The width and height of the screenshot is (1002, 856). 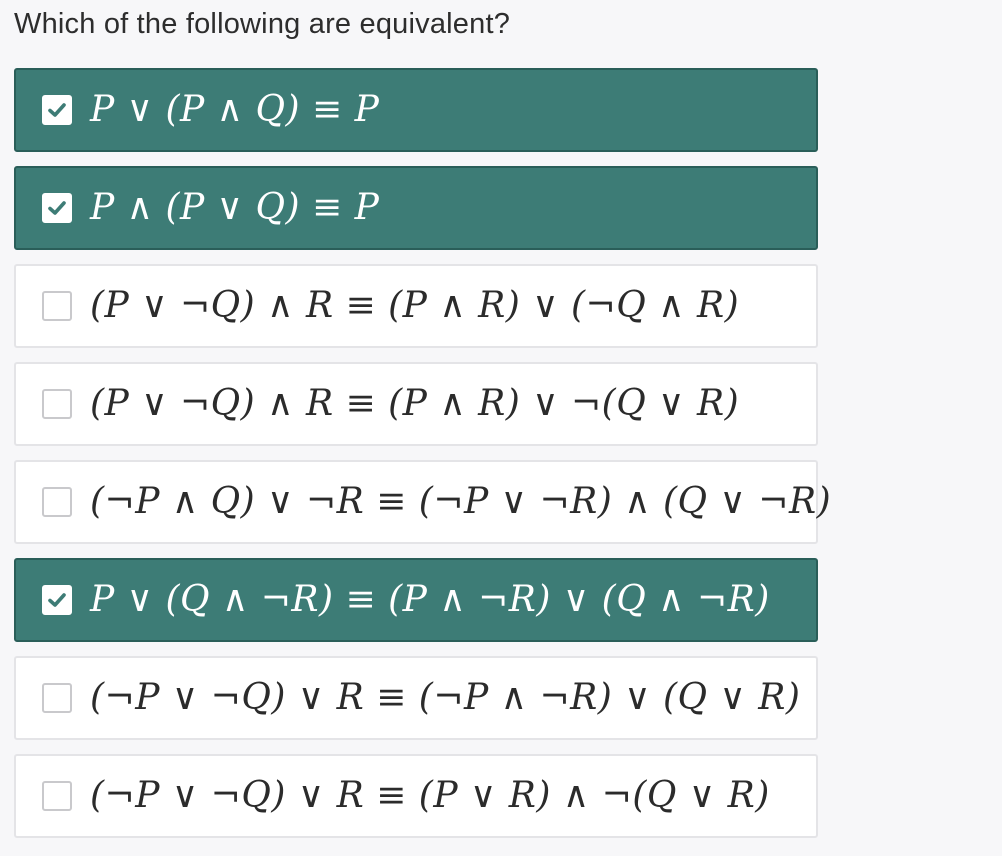 I want to click on answer-option-7: (¬P ∨ ¬Q) ∨ R ≡ (¬P ∧ ¬R) ∨ (Q ∨ R), so click(x=416, y=698).